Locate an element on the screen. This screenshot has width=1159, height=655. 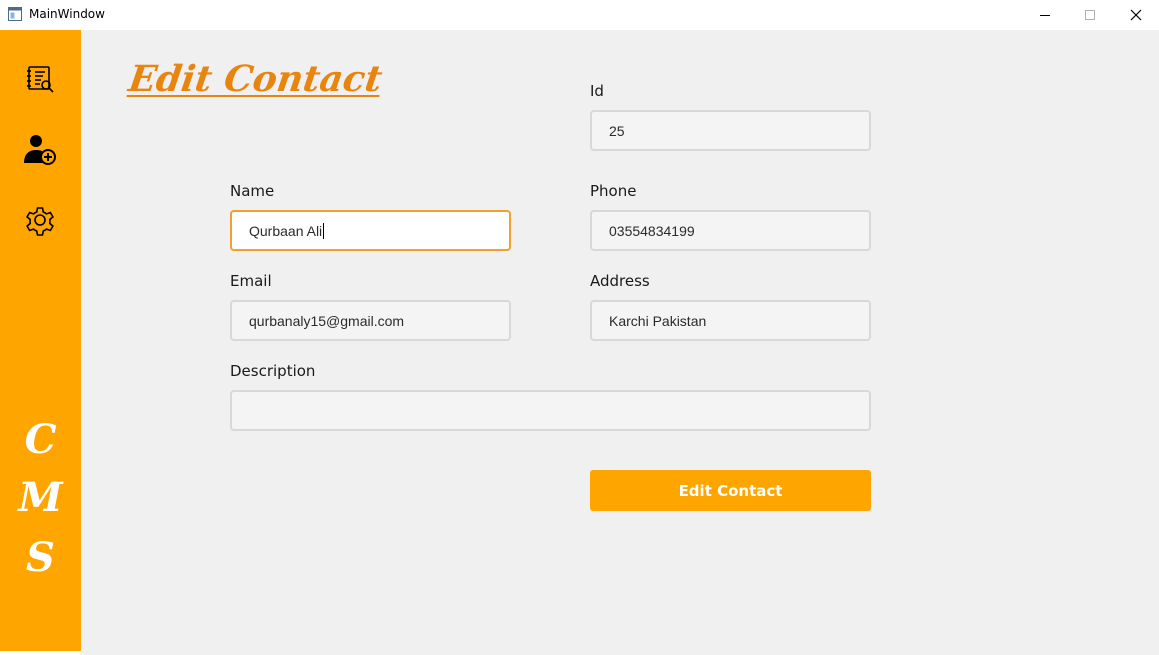
add-contact-nav-button is located at coordinates (40, 150).